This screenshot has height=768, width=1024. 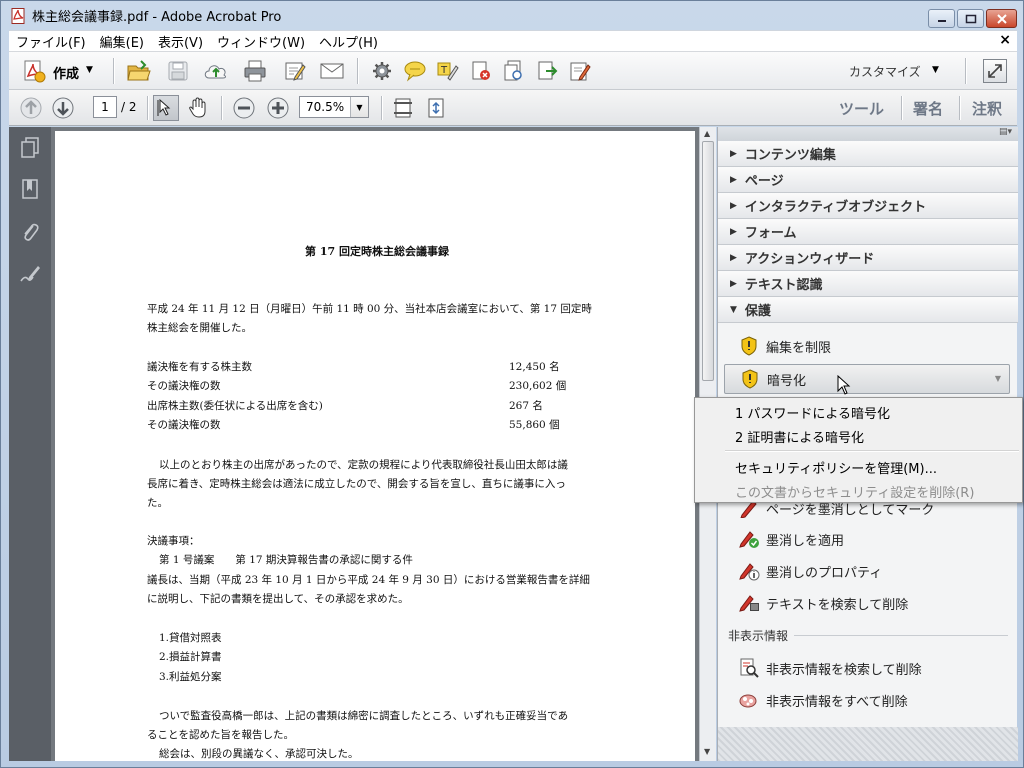 I want to click on previous-page-icon, so click(x=31, y=108).